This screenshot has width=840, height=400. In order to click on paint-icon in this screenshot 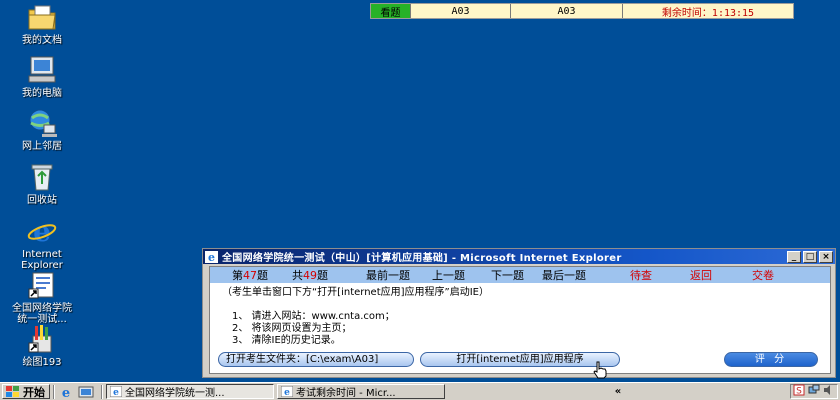, I will do `click(42, 339)`.